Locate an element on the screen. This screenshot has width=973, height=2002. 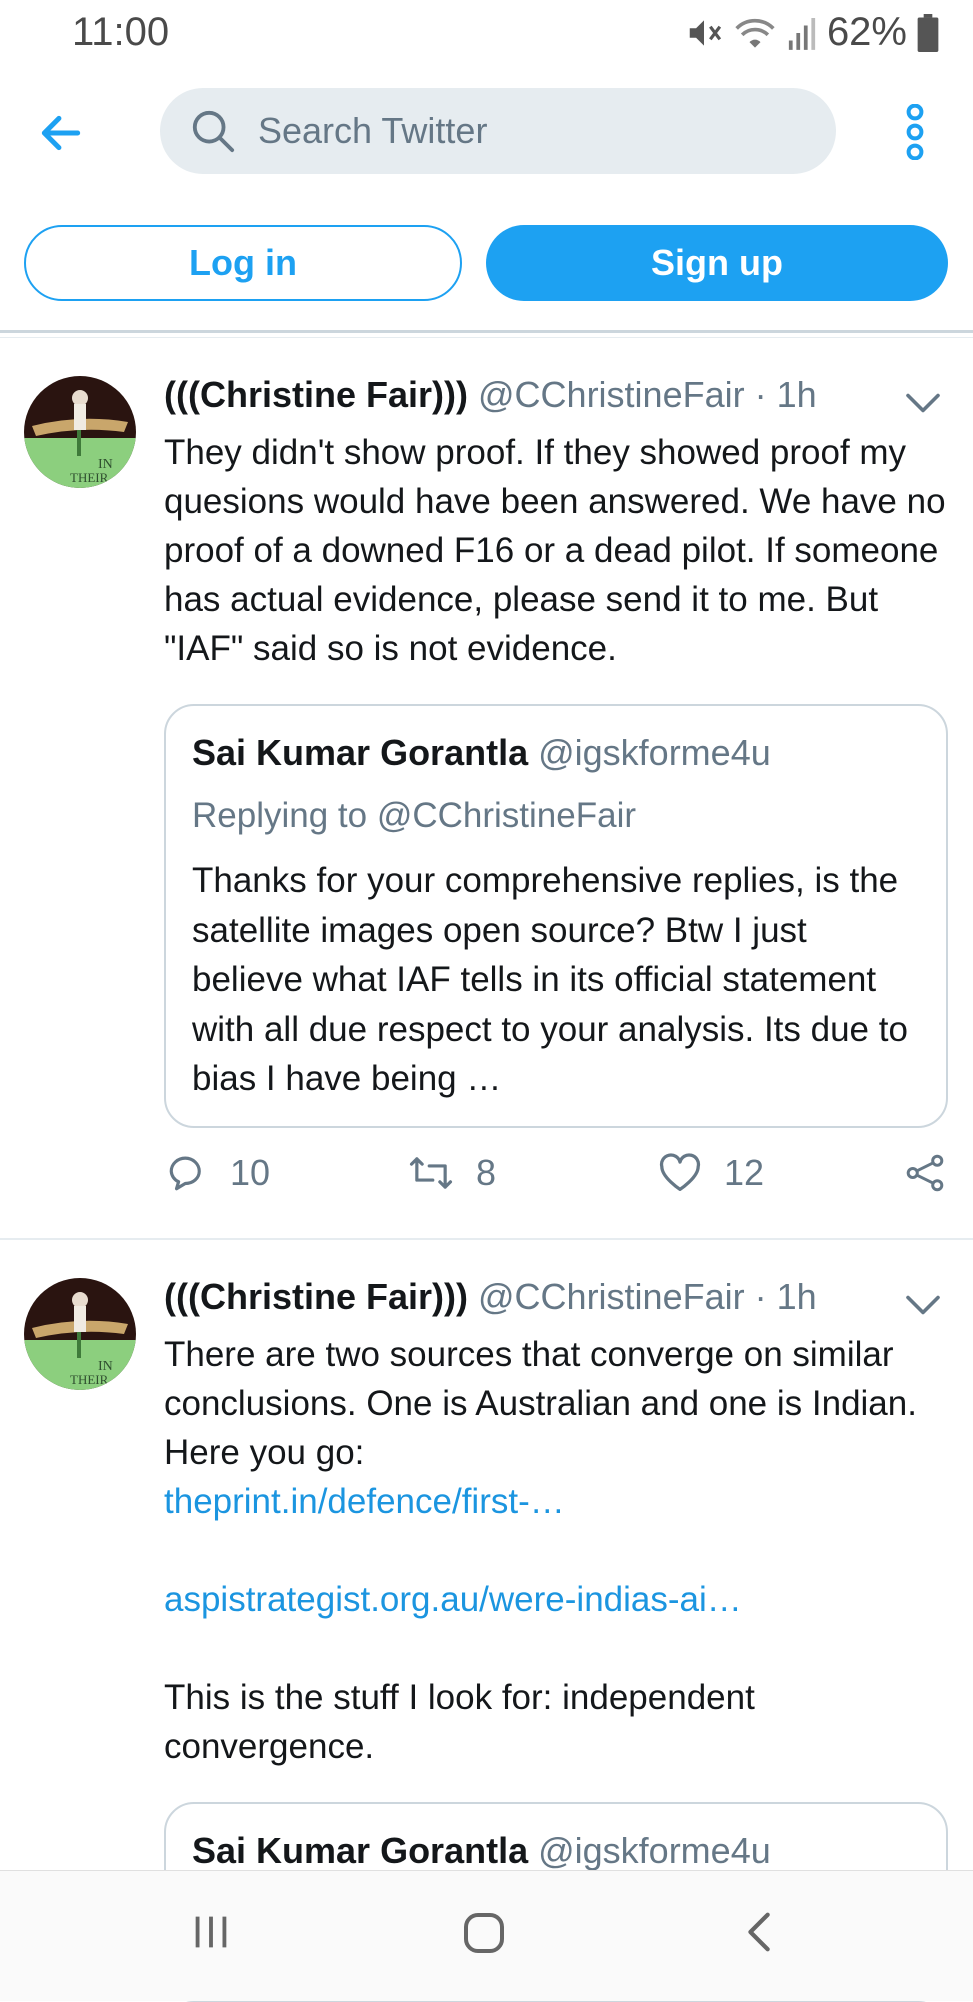
reply-button: 10 is located at coordinates (218, 1173).